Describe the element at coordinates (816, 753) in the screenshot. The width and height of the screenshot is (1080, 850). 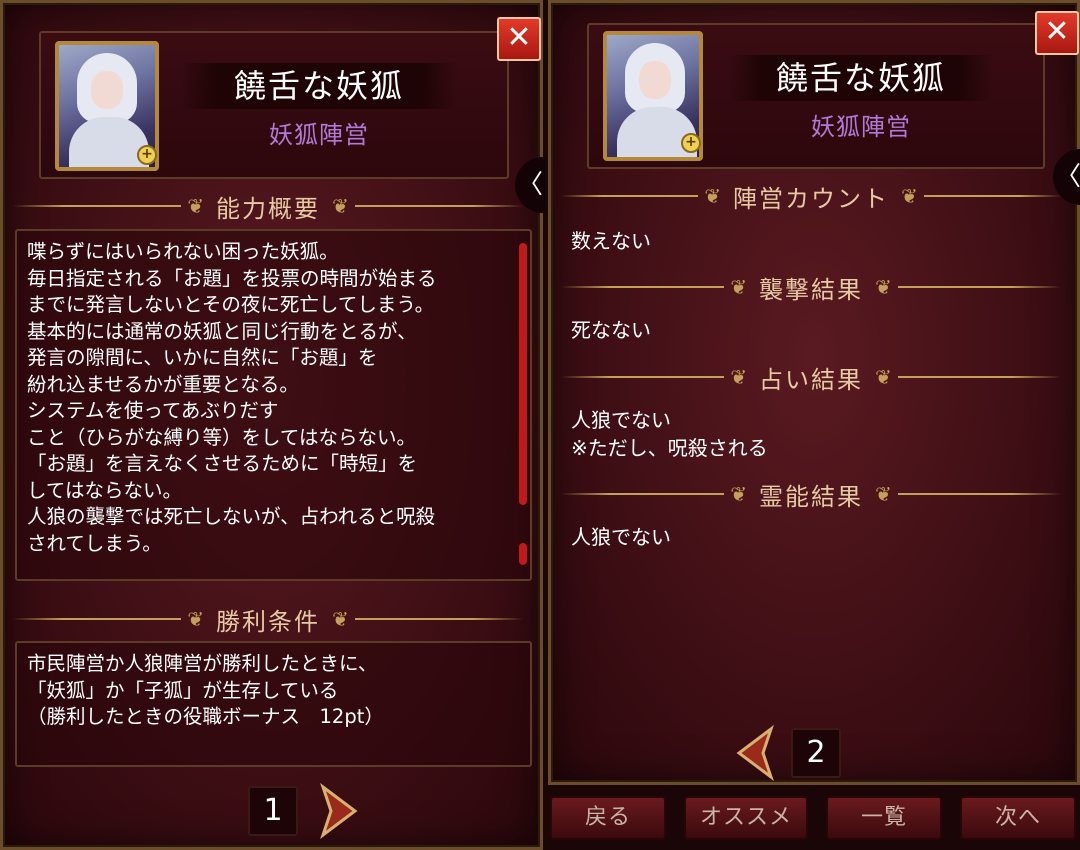
I see `page-number: 2` at that location.